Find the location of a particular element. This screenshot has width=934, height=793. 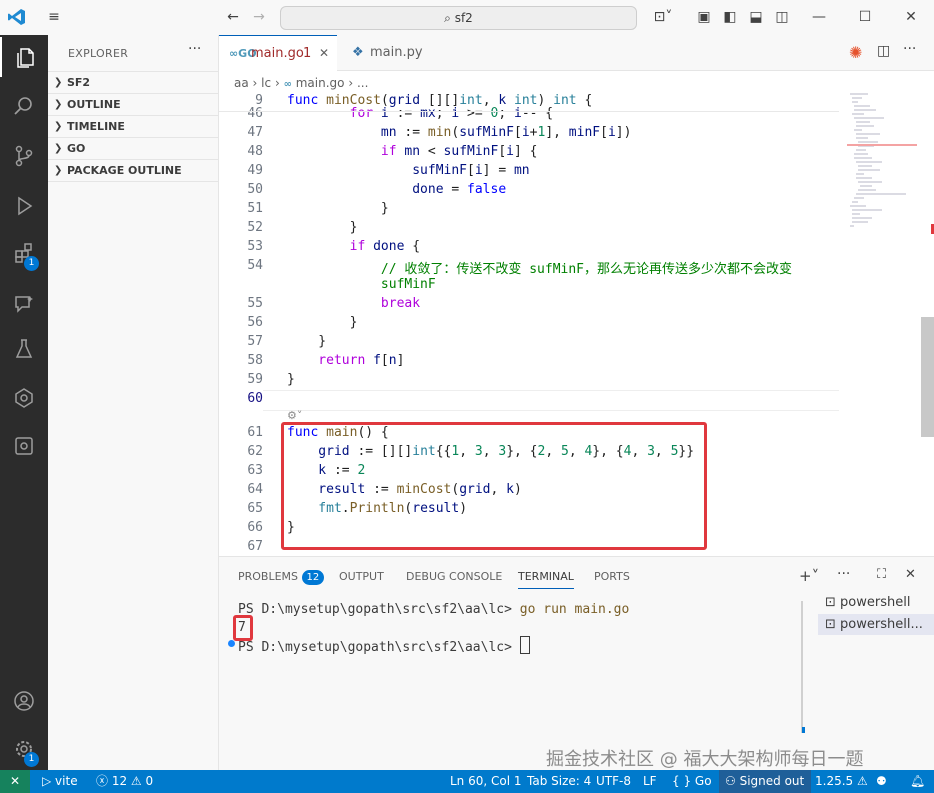

notifications-icon: 🔔︎ is located at coordinates (917, 781).